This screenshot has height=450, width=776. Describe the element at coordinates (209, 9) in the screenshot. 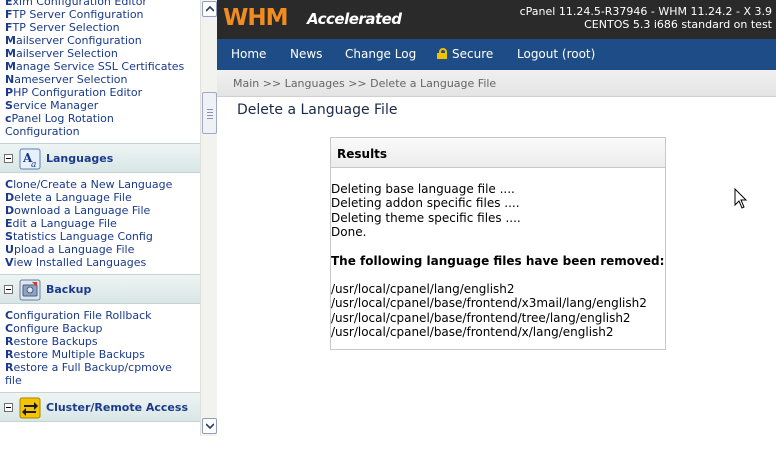

I see `scroll-up-button` at that location.